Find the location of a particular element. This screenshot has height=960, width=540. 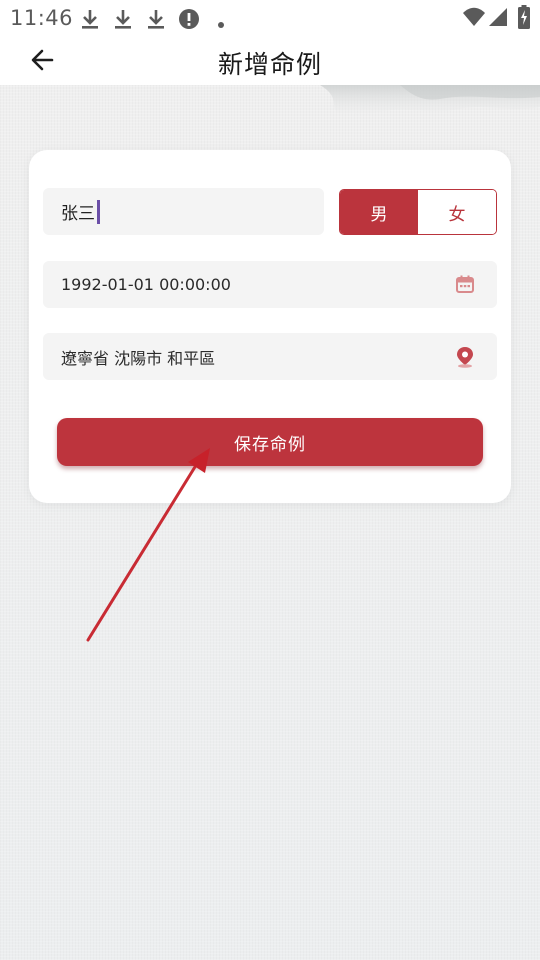

status-bar: 11:46 is located at coordinates (270, 18).